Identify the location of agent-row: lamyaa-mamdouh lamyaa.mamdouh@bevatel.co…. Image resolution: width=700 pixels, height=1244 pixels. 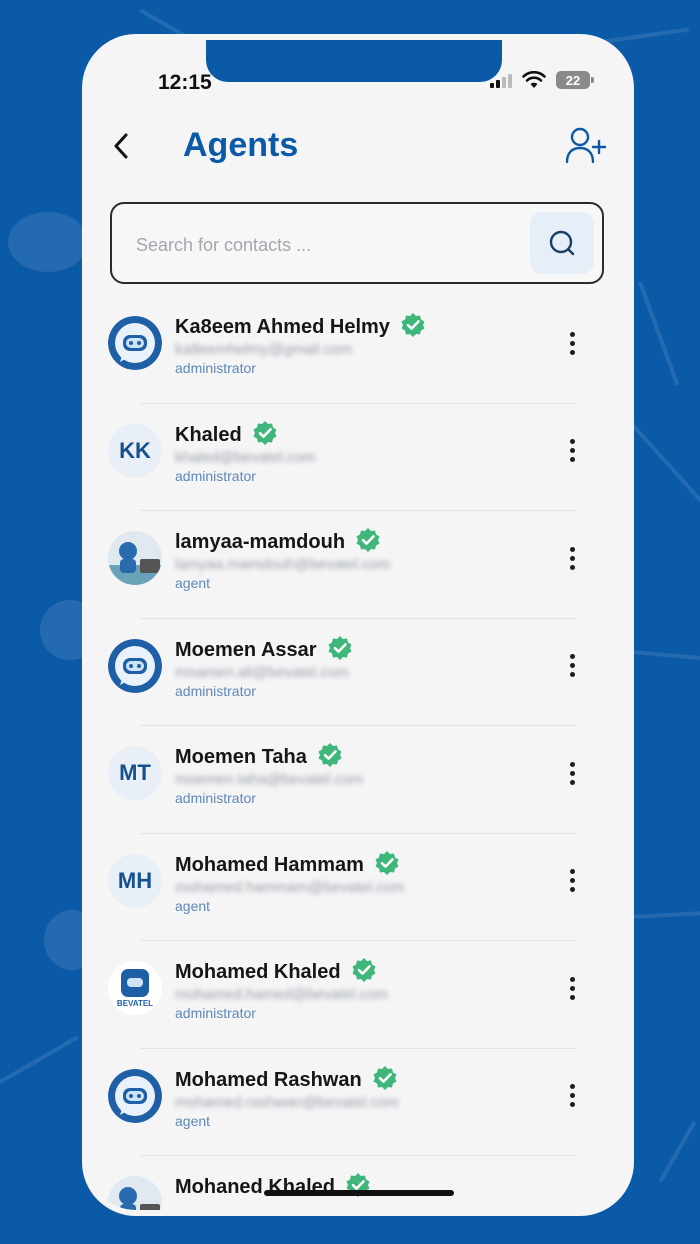
(358, 565).